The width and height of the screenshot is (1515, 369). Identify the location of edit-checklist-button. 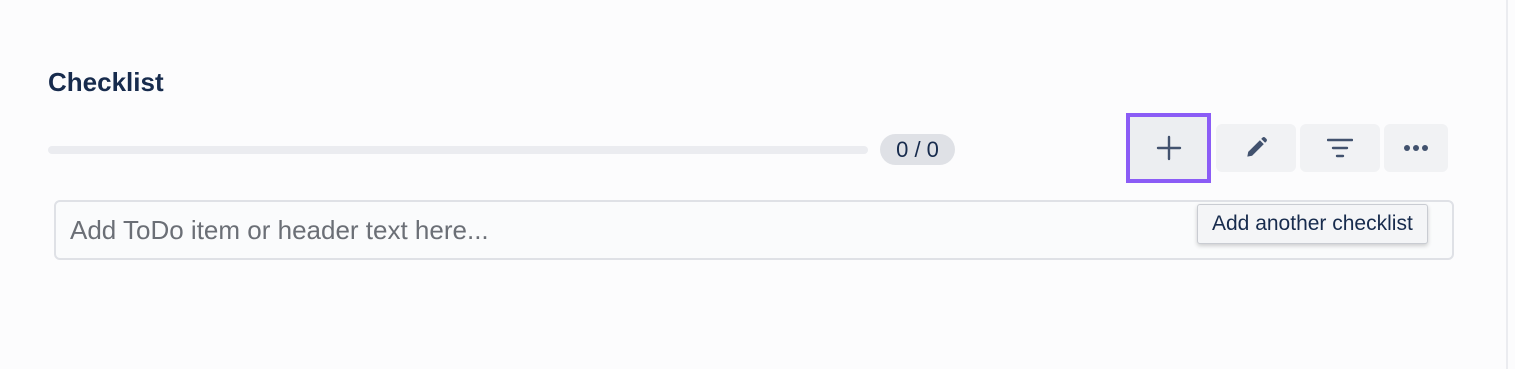
(1256, 148).